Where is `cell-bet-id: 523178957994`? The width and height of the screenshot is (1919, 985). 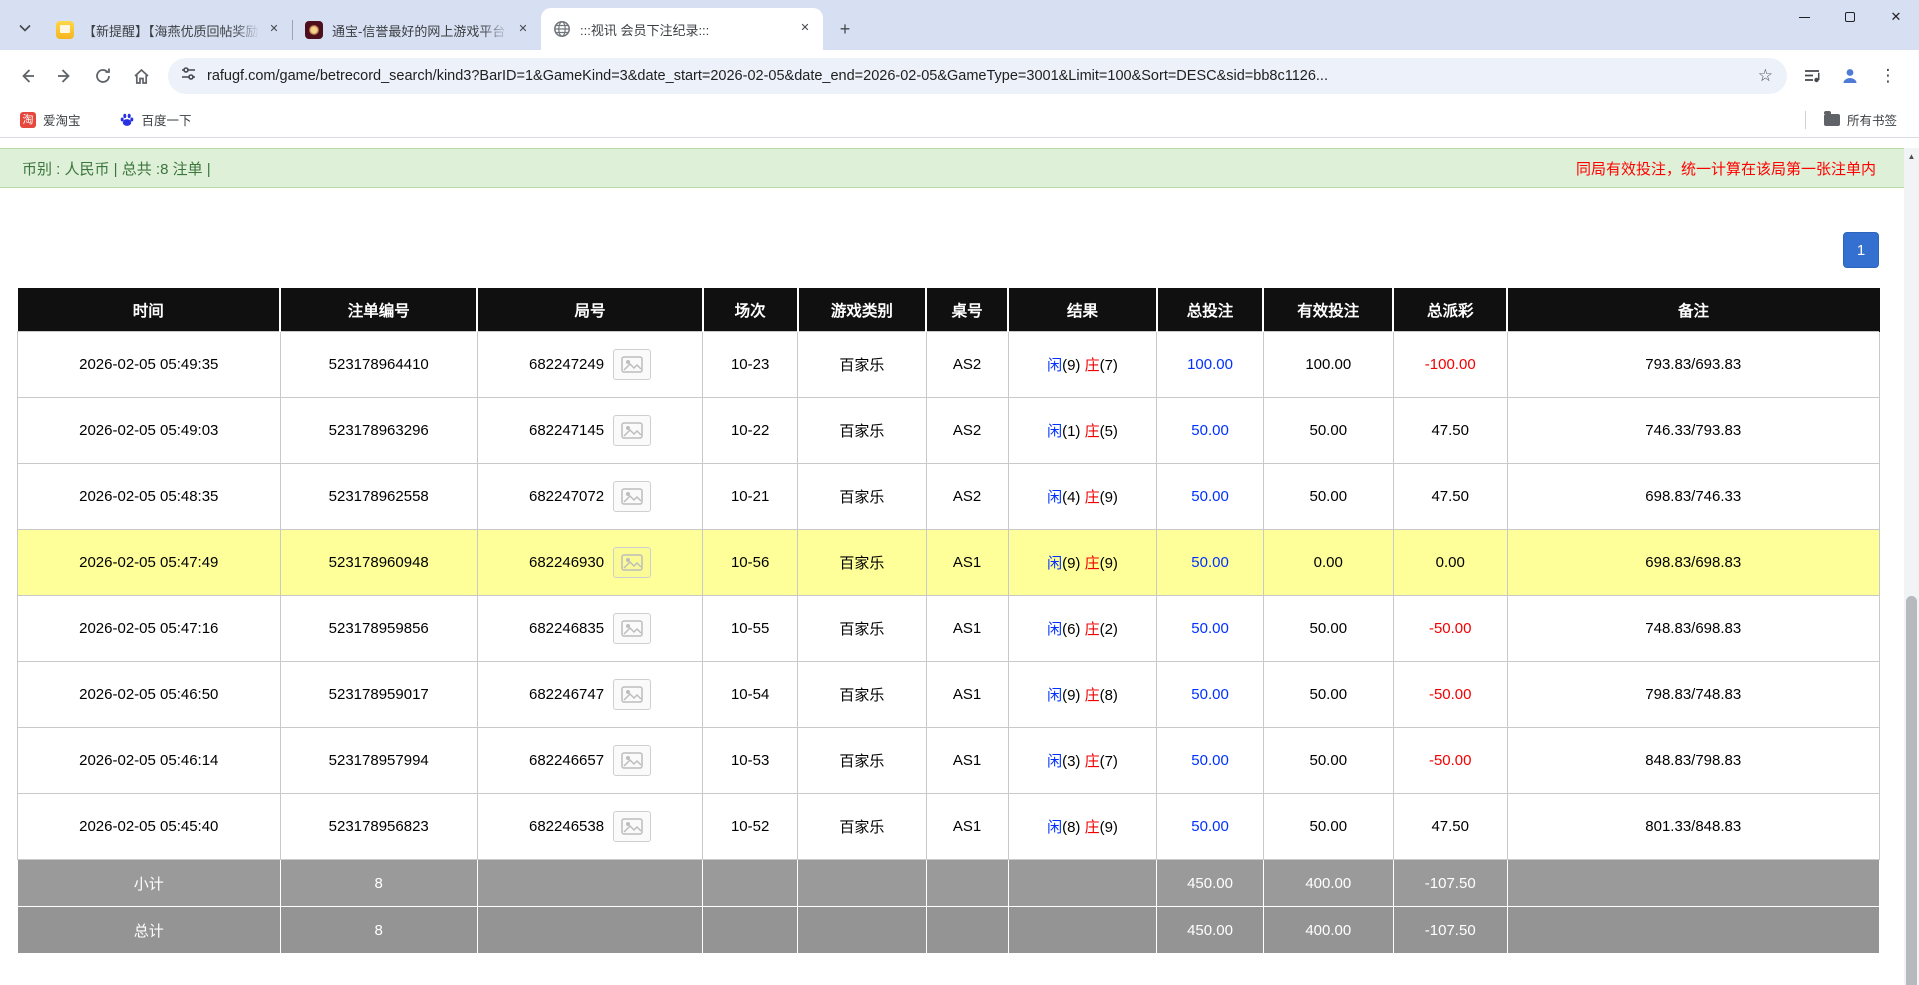 cell-bet-id: 523178957994 is located at coordinates (378, 760).